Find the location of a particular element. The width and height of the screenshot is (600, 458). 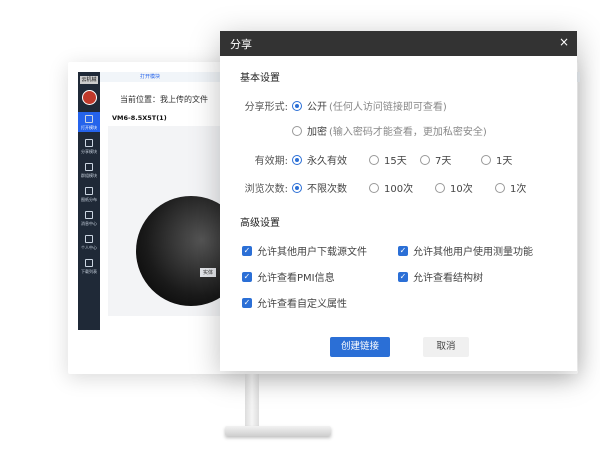

file-name: VM6-8.5X5T(1) is located at coordinates (139, 118).